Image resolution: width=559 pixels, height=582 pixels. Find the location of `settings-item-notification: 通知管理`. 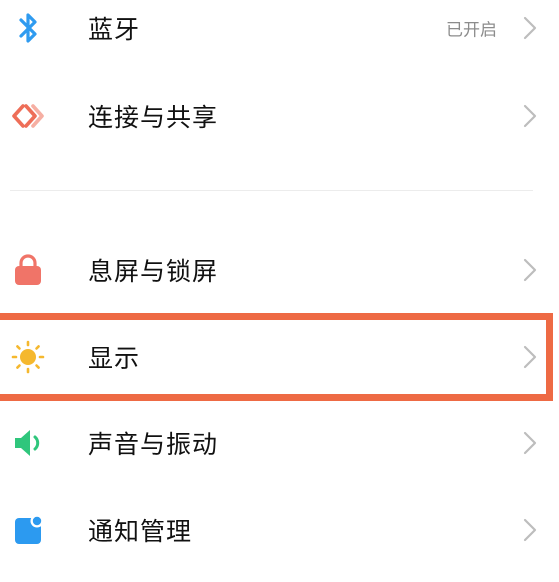

settings-item-notification: 通知管理 is located at coordinates (279, 530).